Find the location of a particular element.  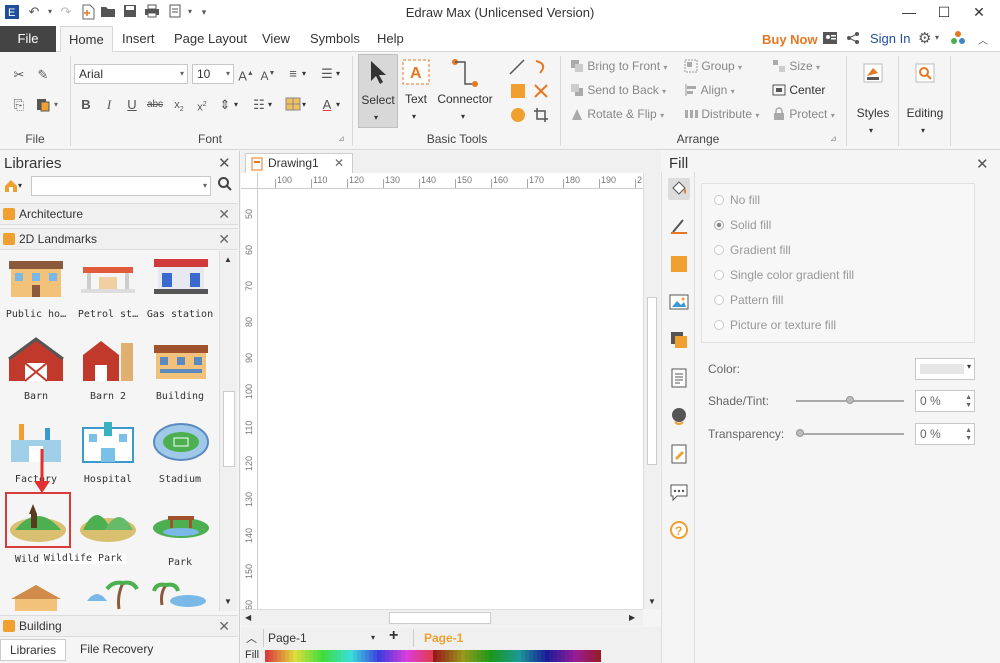

protect-button: Protect ▾ is located at coordinates (803, 114).